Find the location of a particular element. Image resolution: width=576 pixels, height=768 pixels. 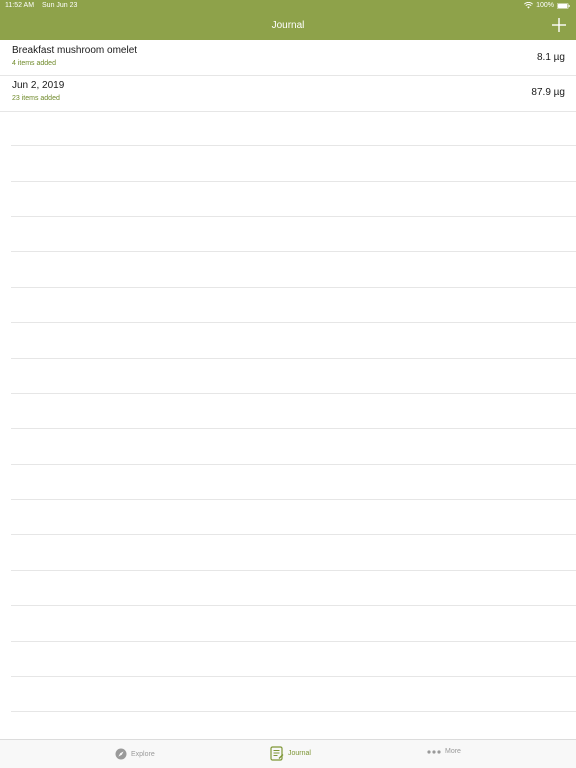

add-entry-button is located at coordinates (559, 25).